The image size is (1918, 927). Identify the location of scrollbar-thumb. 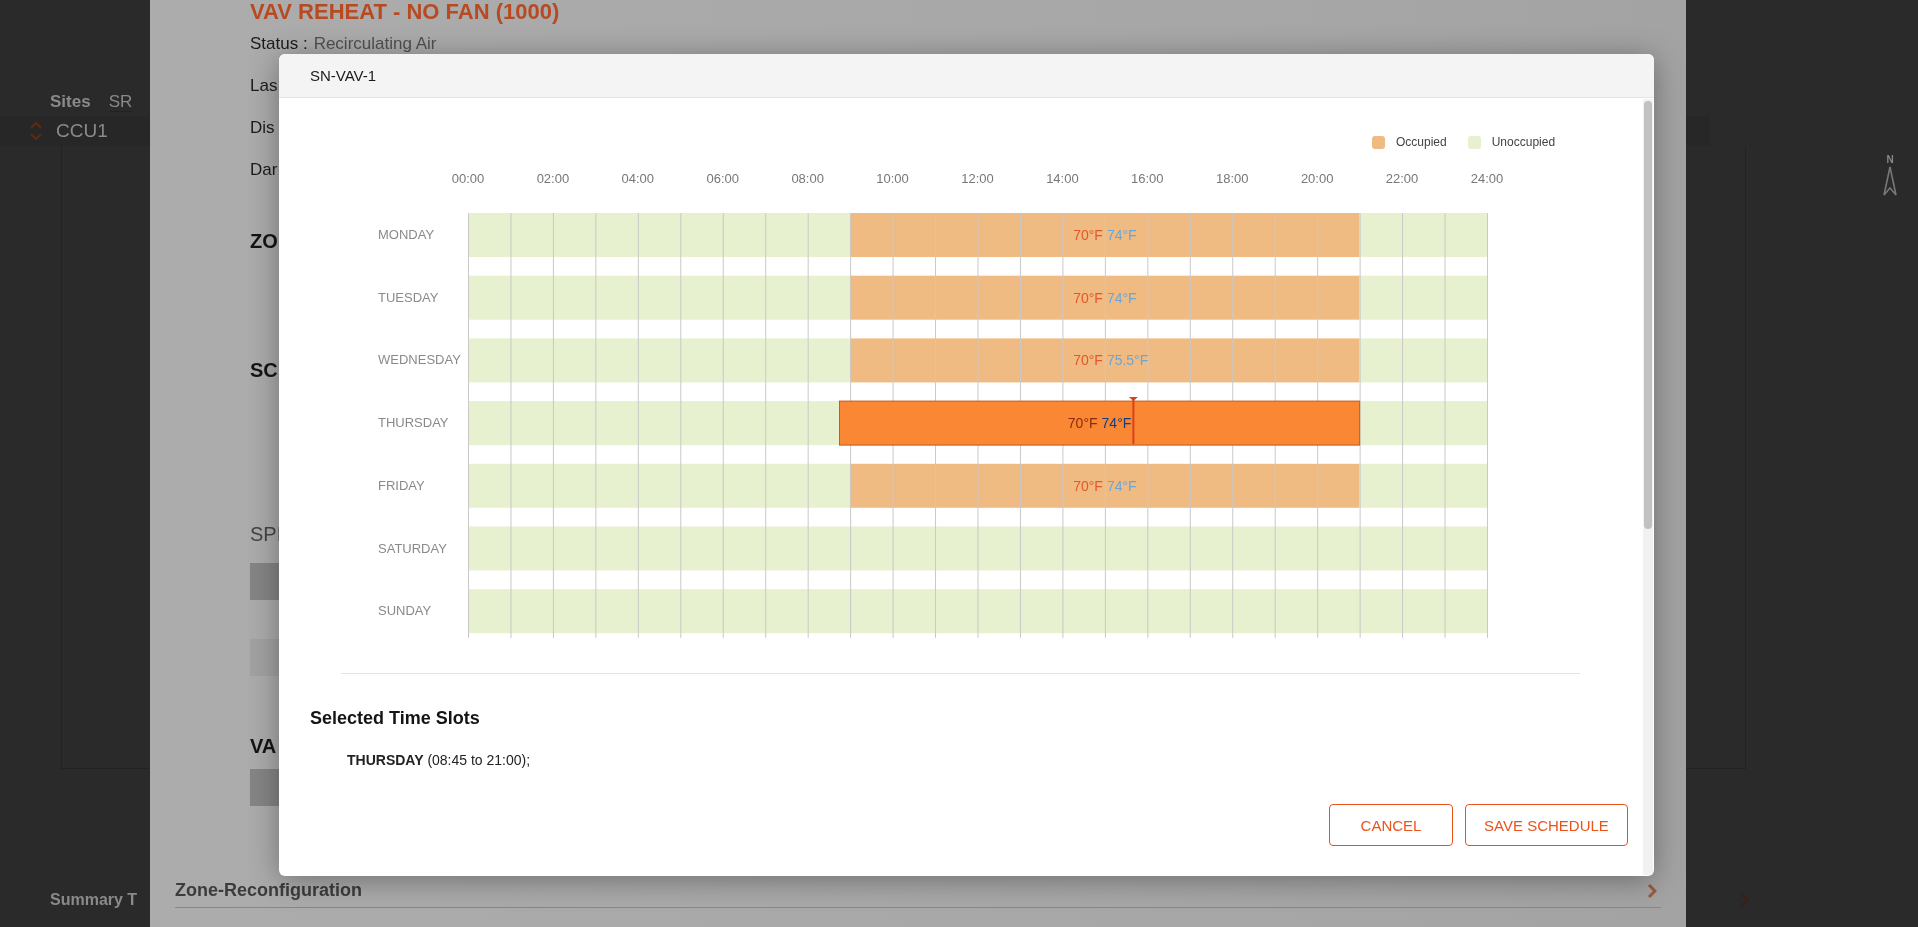
(1648, 315).